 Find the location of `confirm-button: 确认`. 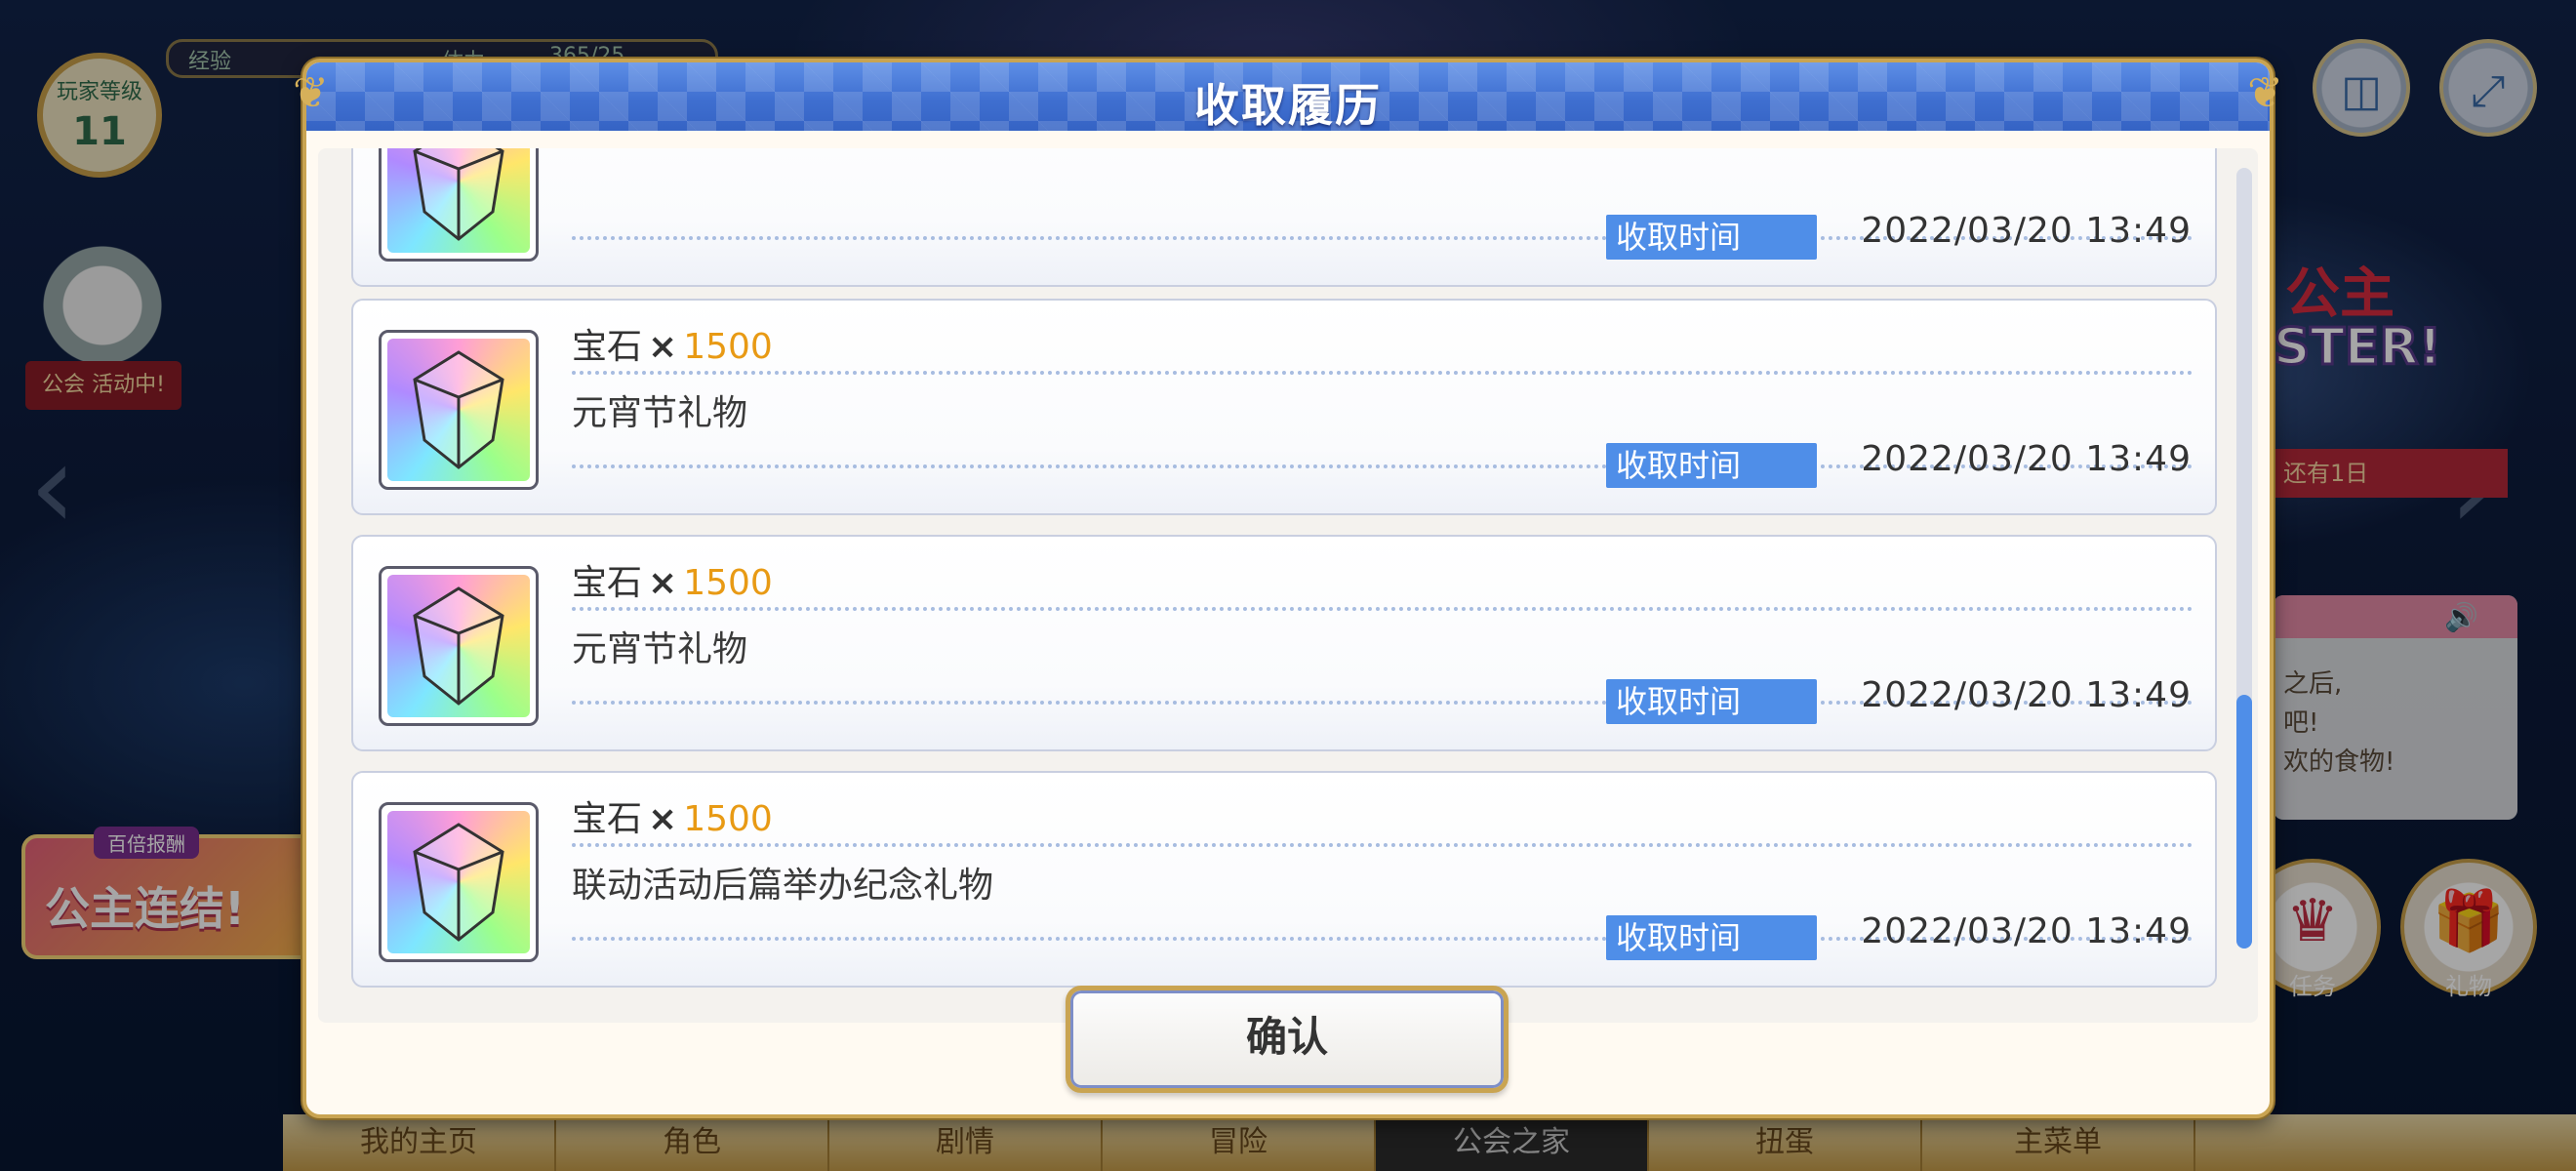

confirm-button: 确认 is located at coordinates (1287, 1039).